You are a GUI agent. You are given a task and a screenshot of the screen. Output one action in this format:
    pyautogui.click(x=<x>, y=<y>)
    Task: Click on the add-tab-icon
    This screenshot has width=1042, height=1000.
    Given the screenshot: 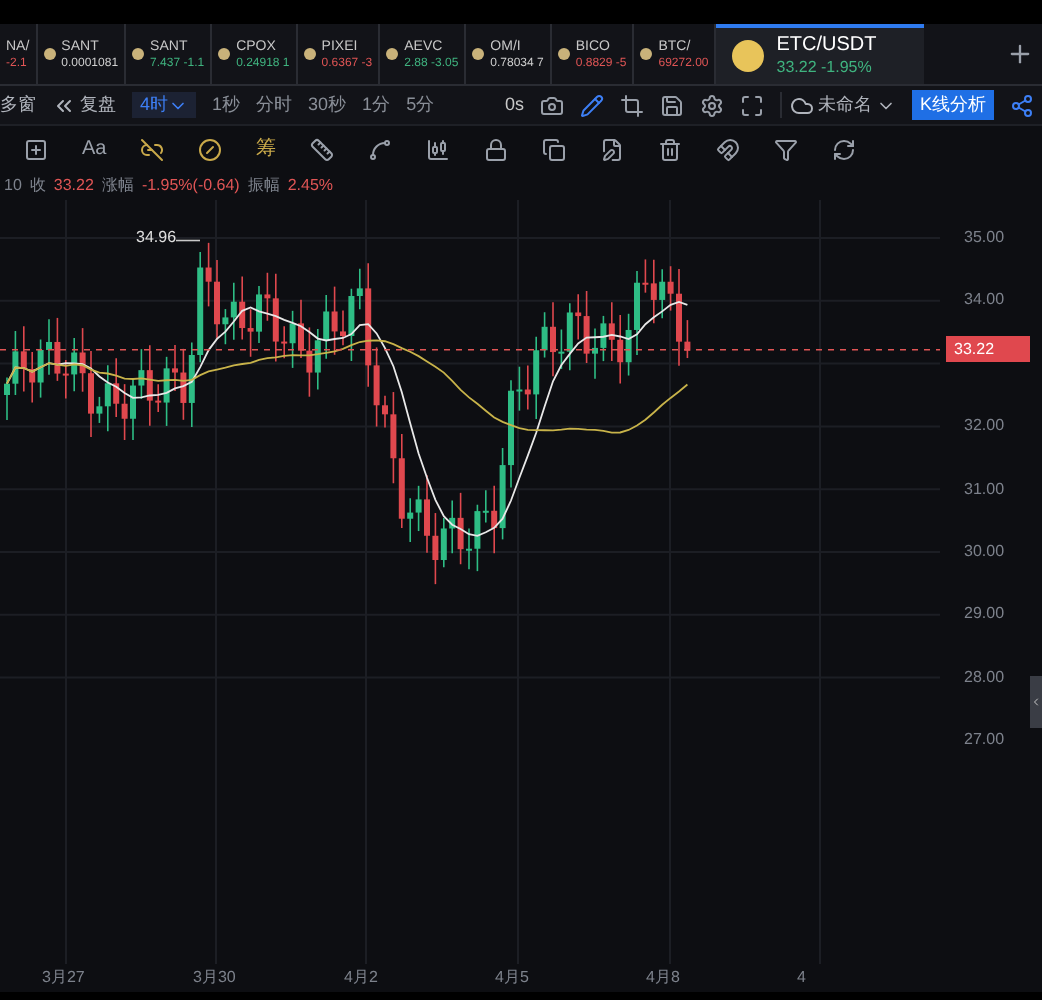 What is the action you would take?
    pyautogui.click(x=1020, y=54)
    